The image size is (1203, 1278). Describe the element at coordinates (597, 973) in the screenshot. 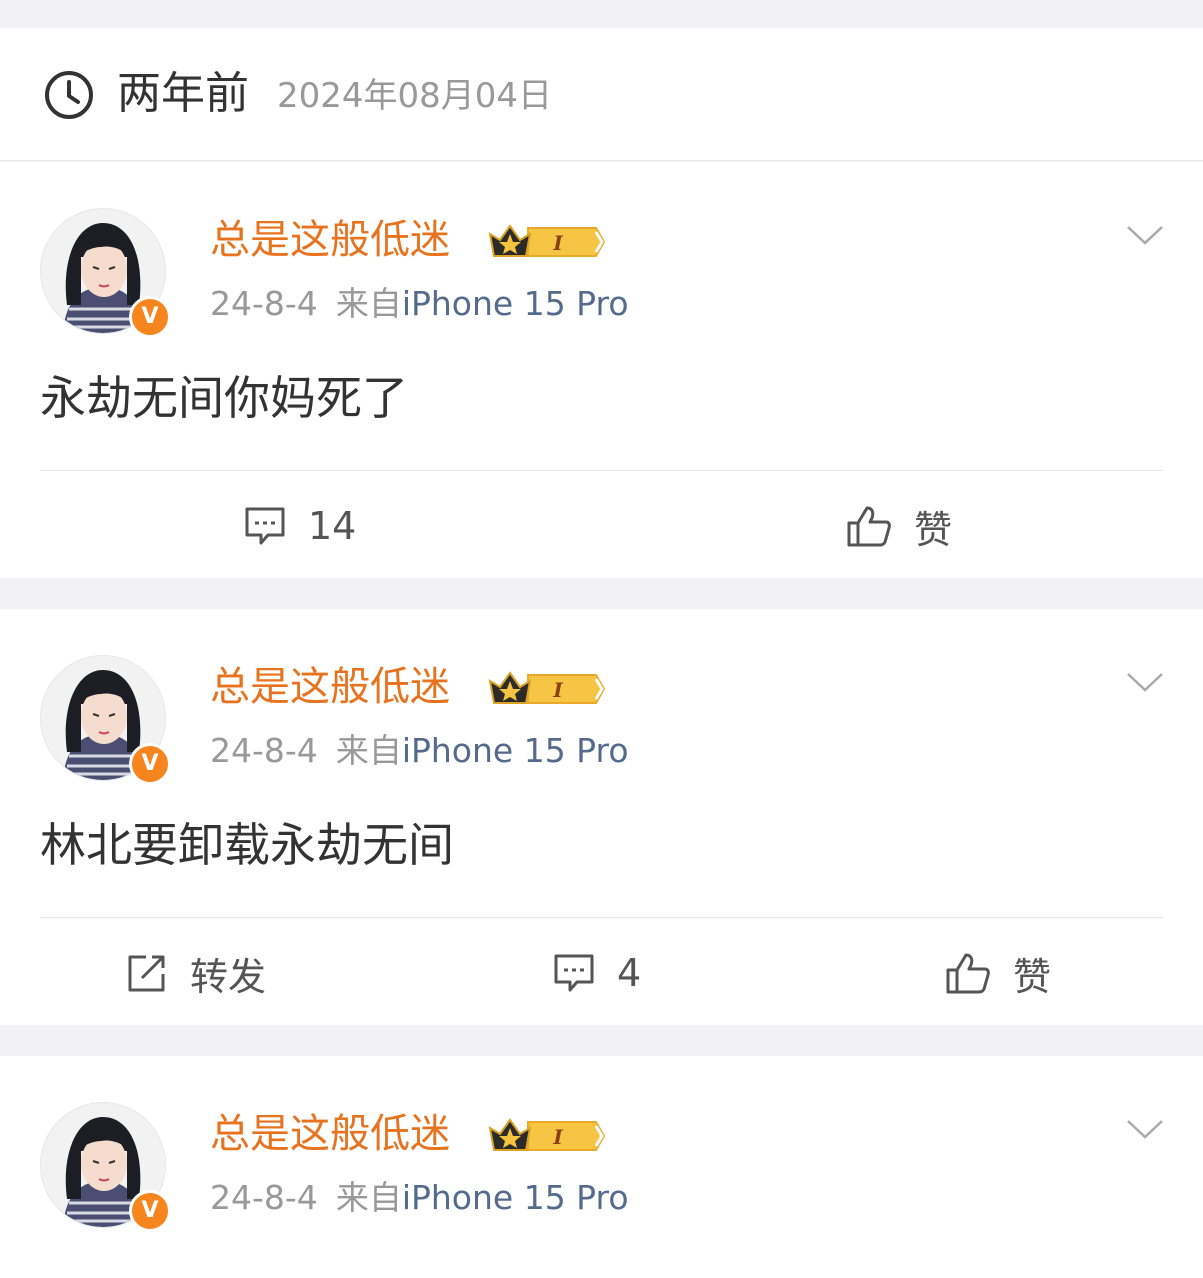

I see `comment-button: 4` at that location.